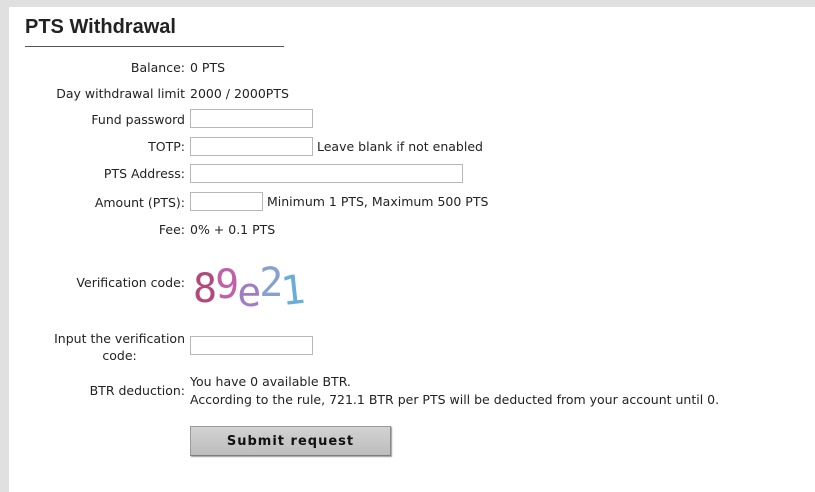 The height and width of the screenshot is (492, 815). I want to click on captcha-char: e, so click(249, 293).